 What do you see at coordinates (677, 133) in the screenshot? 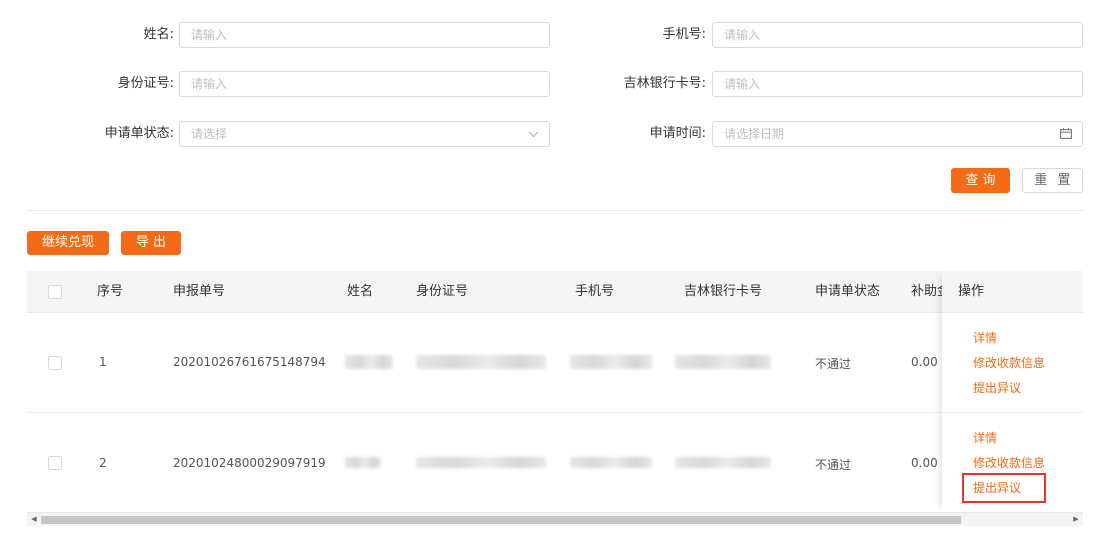
I see `time-label: 申请时间:` at bounding box center [677, 133].